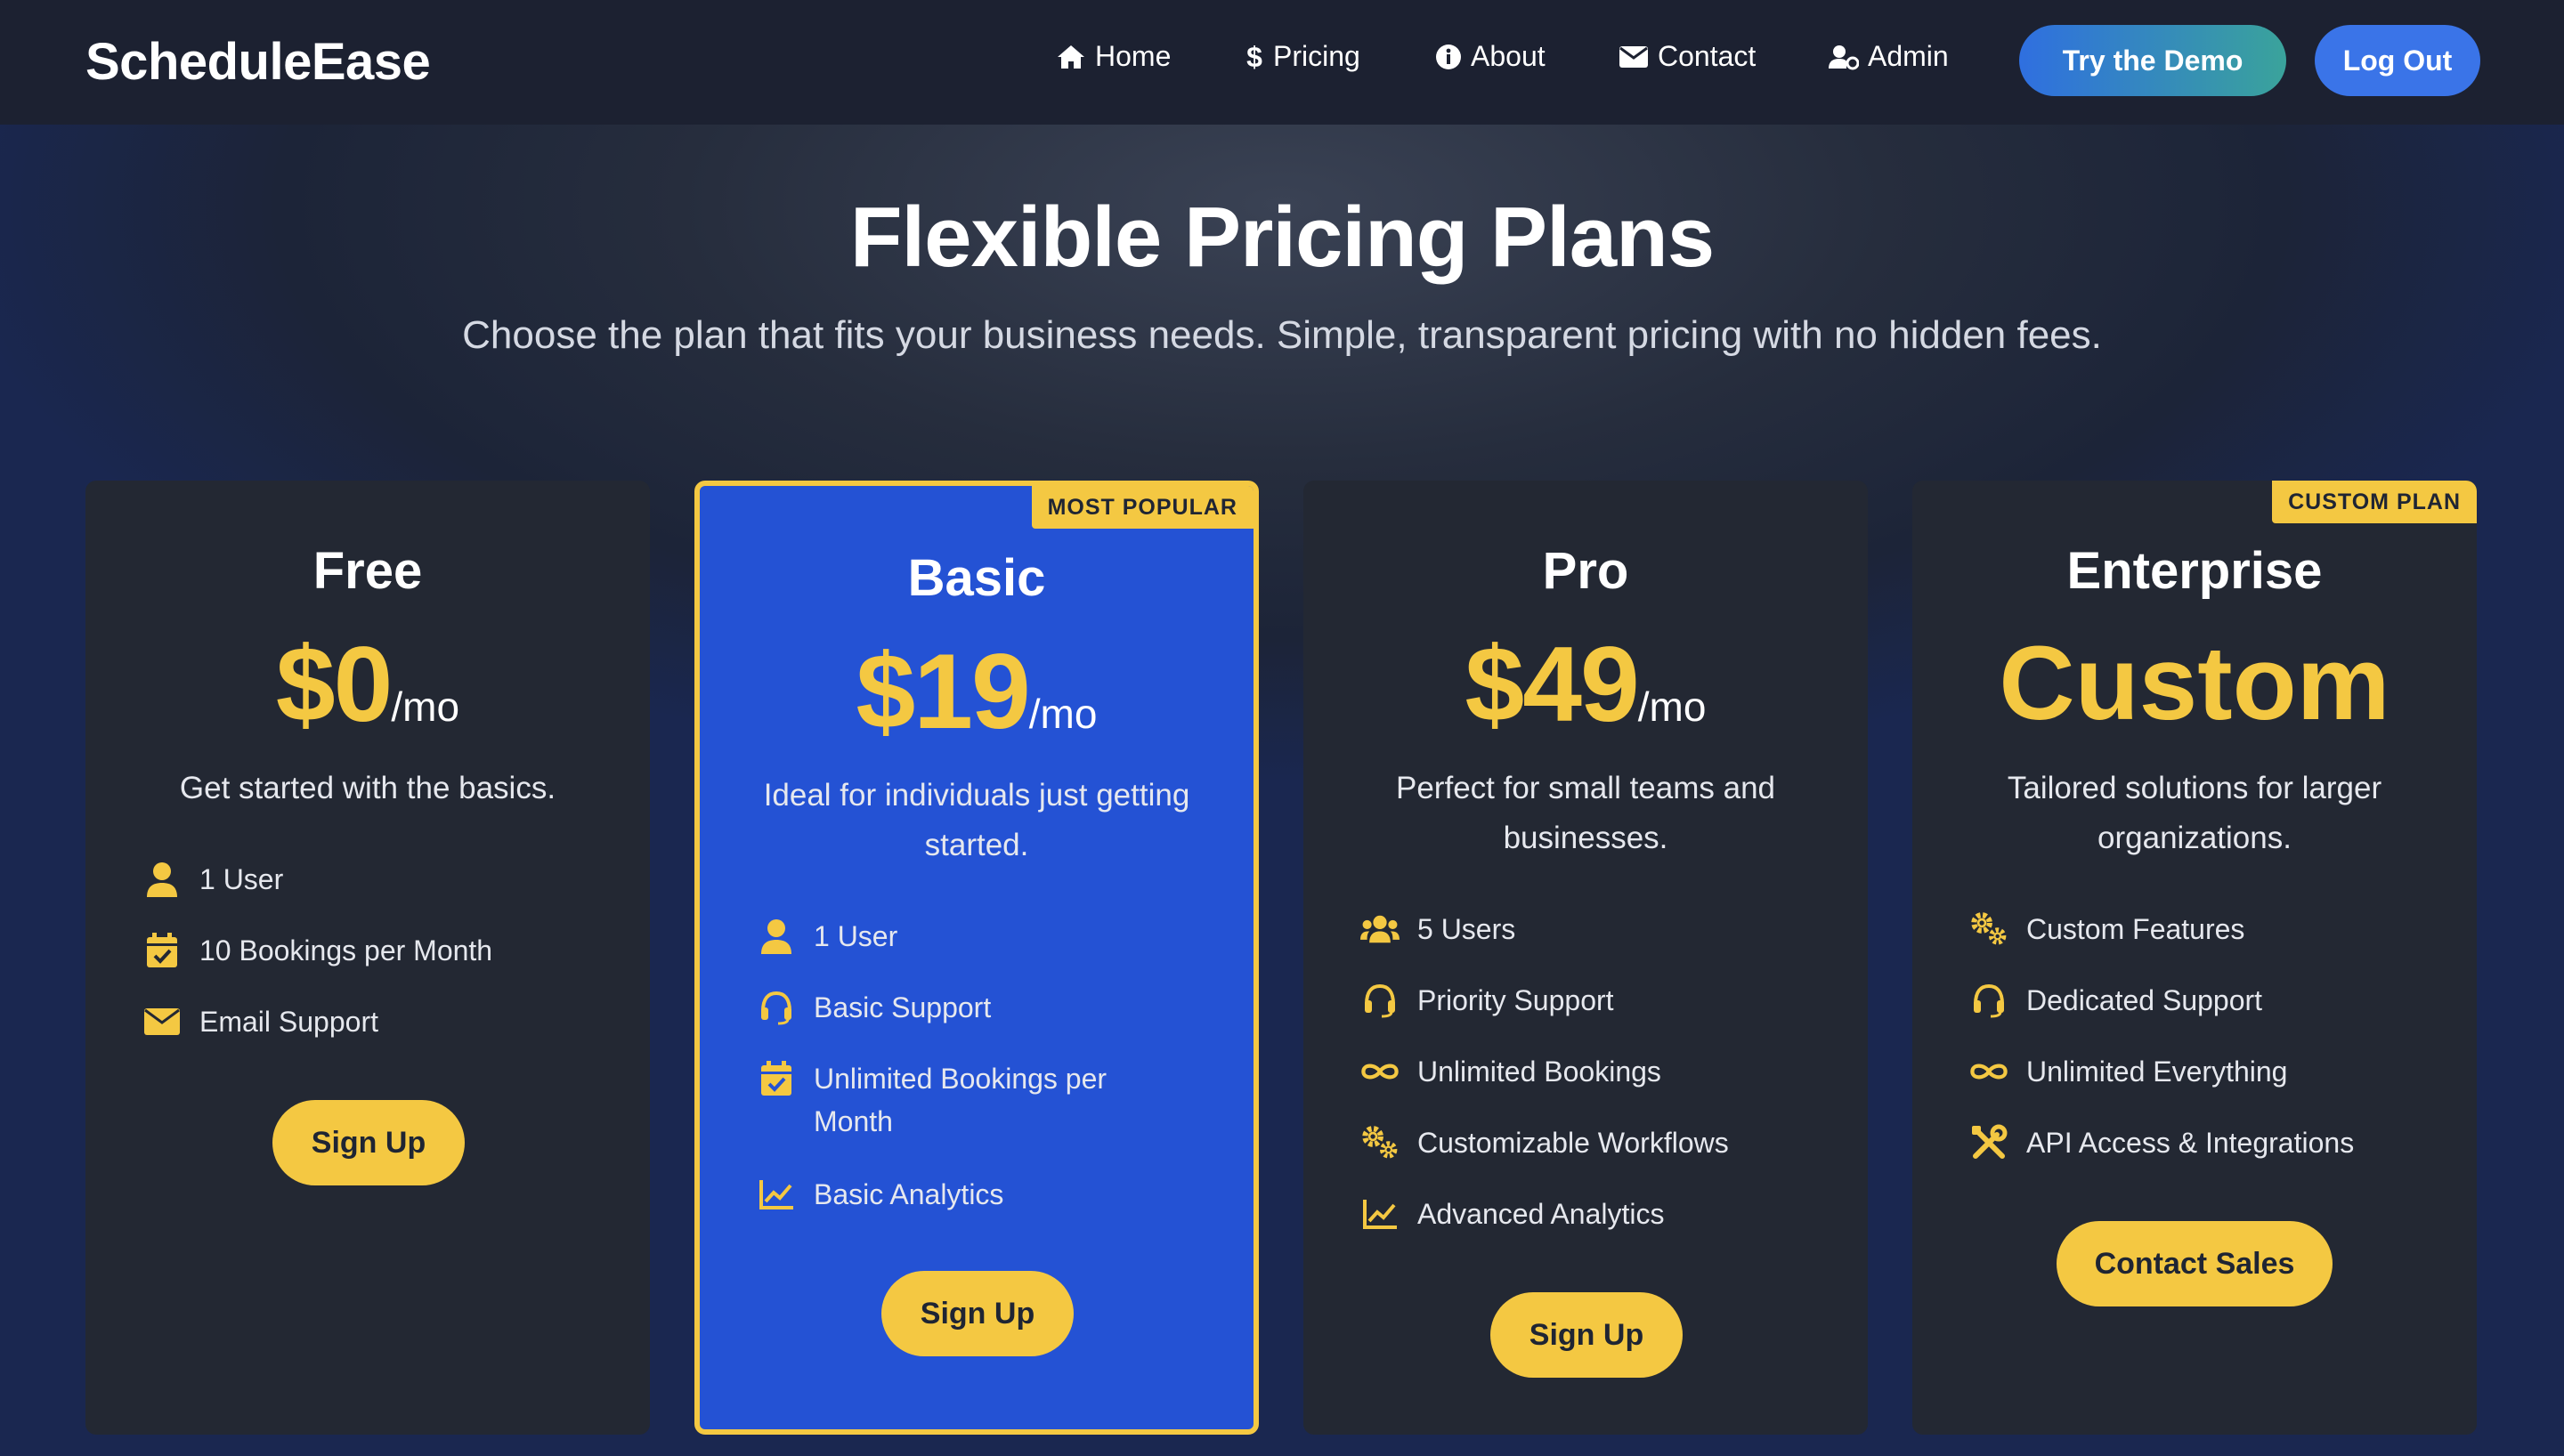 This screenshot has height=1456, width=2564. Describe the element at coordinates (2152, 60) in the screenshot. I see `try-demo-button: Try the Demo` at that location.